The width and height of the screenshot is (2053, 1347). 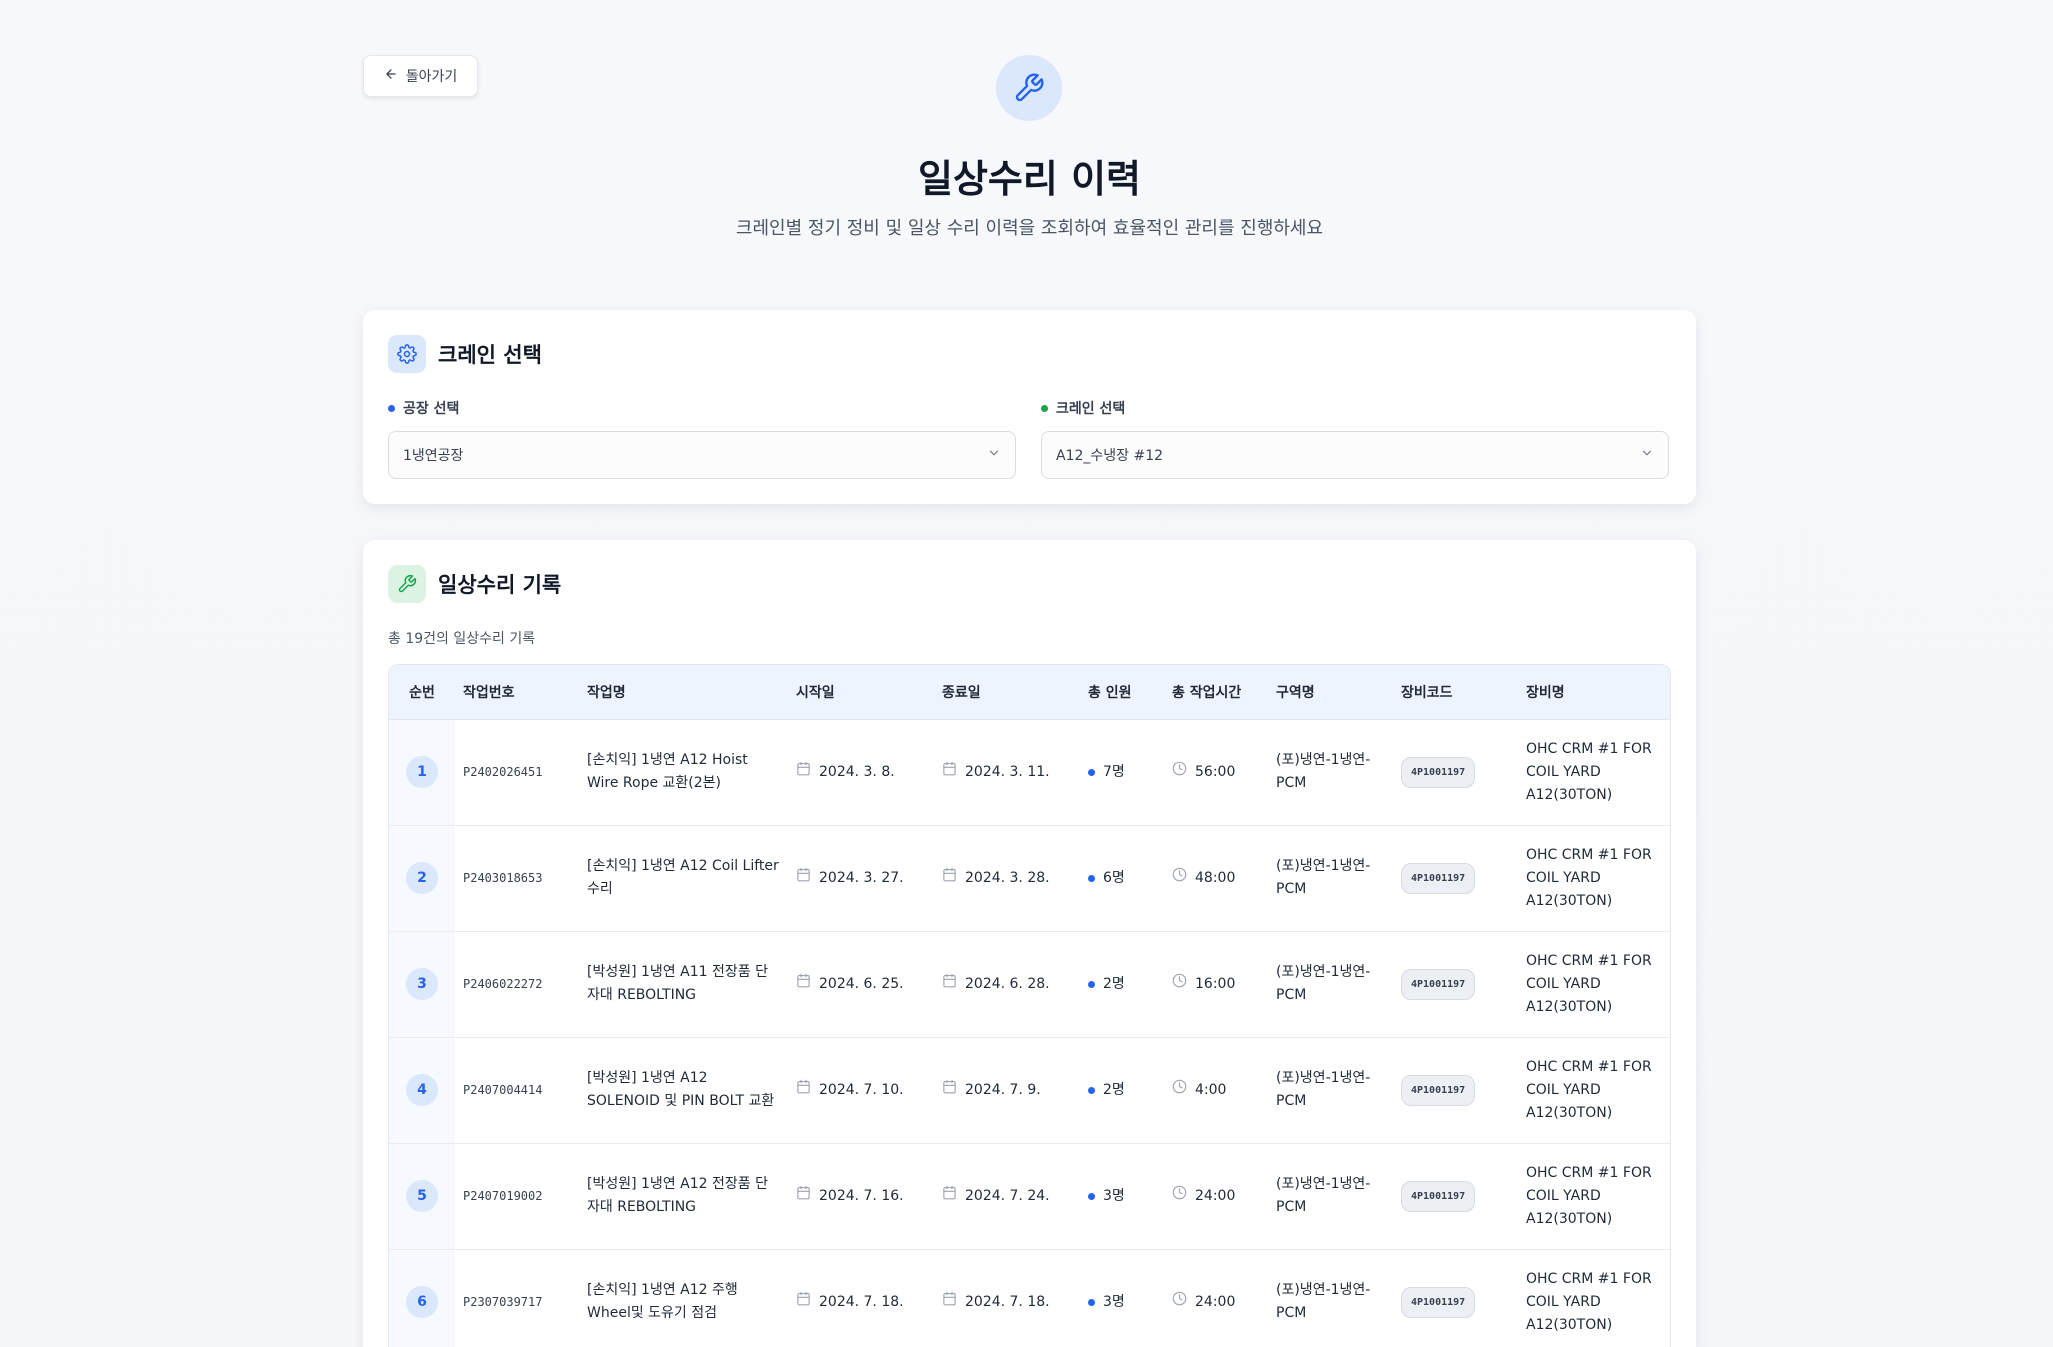 I want to click on crane-select-value: A12_수냉장 #12, so click(x=1110, y=456).